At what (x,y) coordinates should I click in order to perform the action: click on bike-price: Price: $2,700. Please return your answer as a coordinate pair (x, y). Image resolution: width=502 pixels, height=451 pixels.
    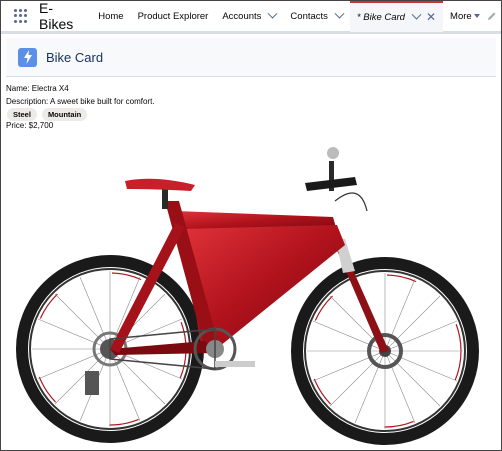
    Looking at the image, I should click on (30, 125).